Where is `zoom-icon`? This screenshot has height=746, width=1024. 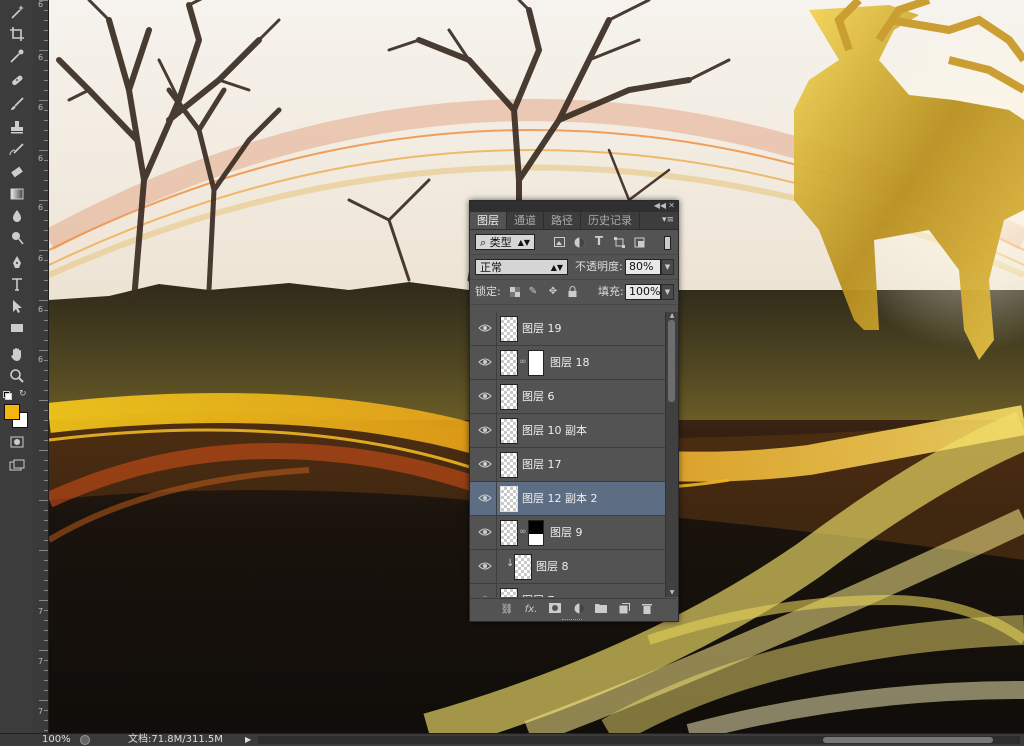 zoom-icon is located at coordinates (16, 376).